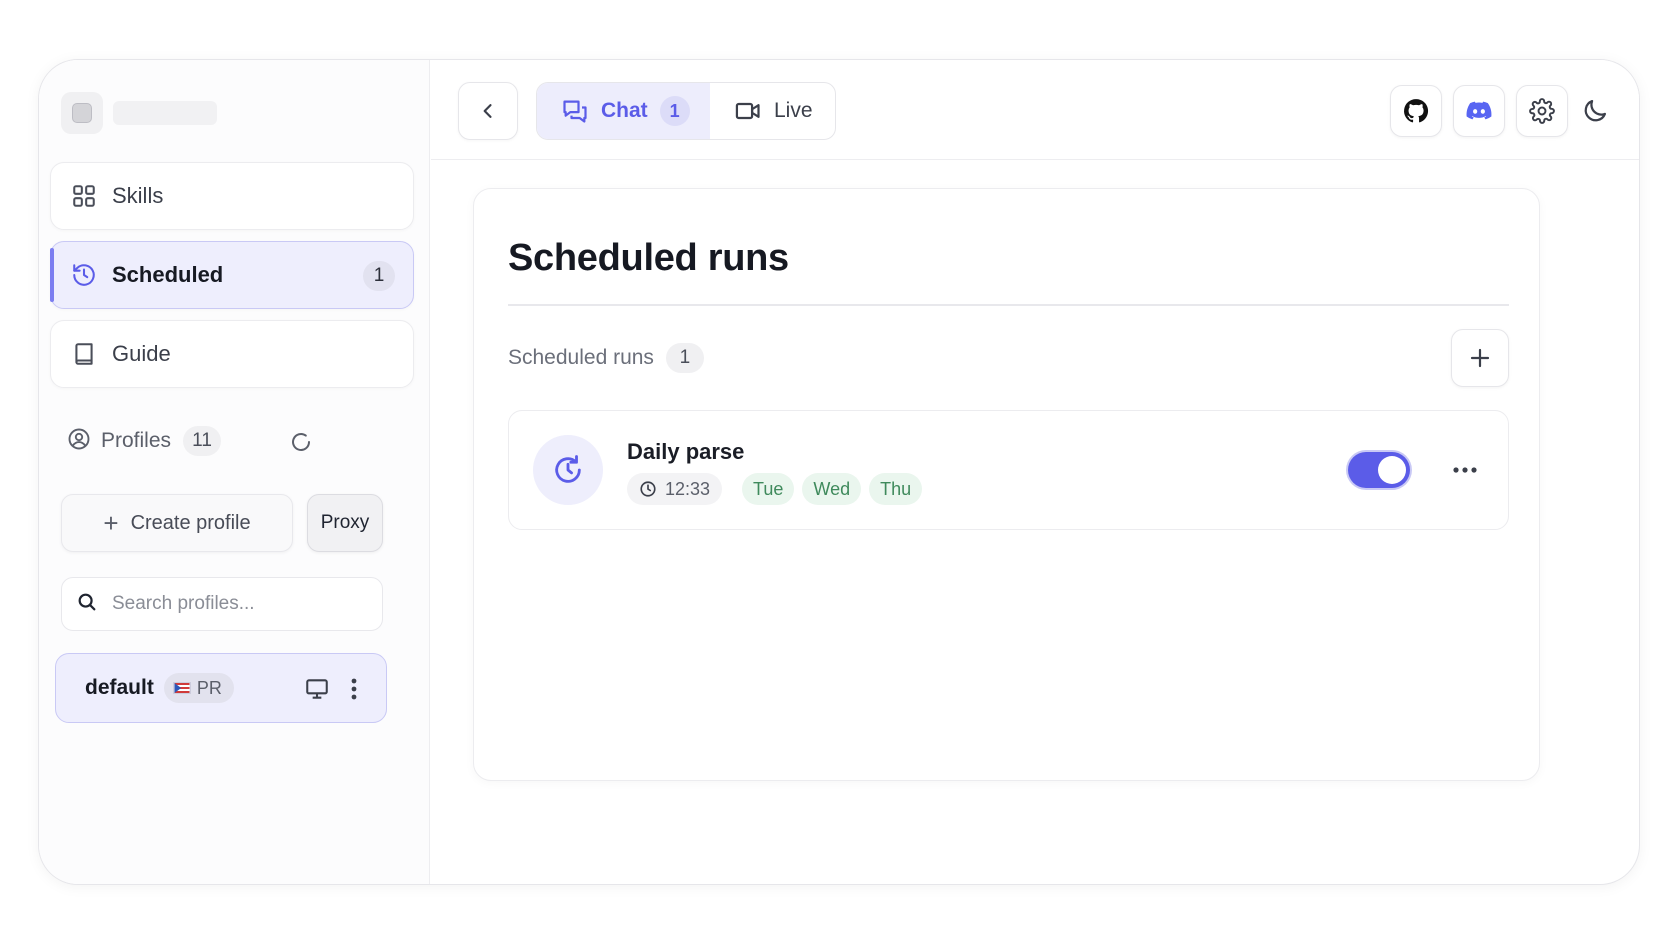  I want to click on tab-chat: Chat 1, so click(623, 111).